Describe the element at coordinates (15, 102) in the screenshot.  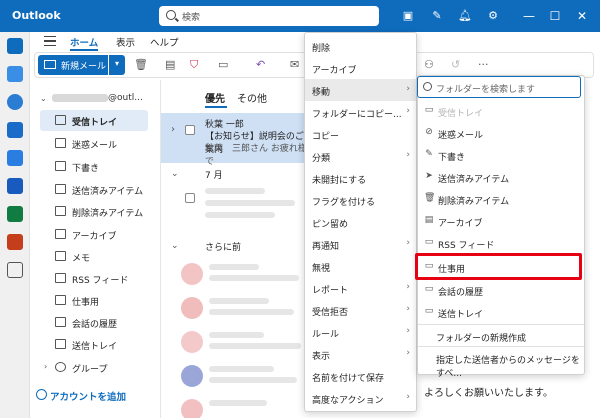
I see `people-app-icon` at that location.